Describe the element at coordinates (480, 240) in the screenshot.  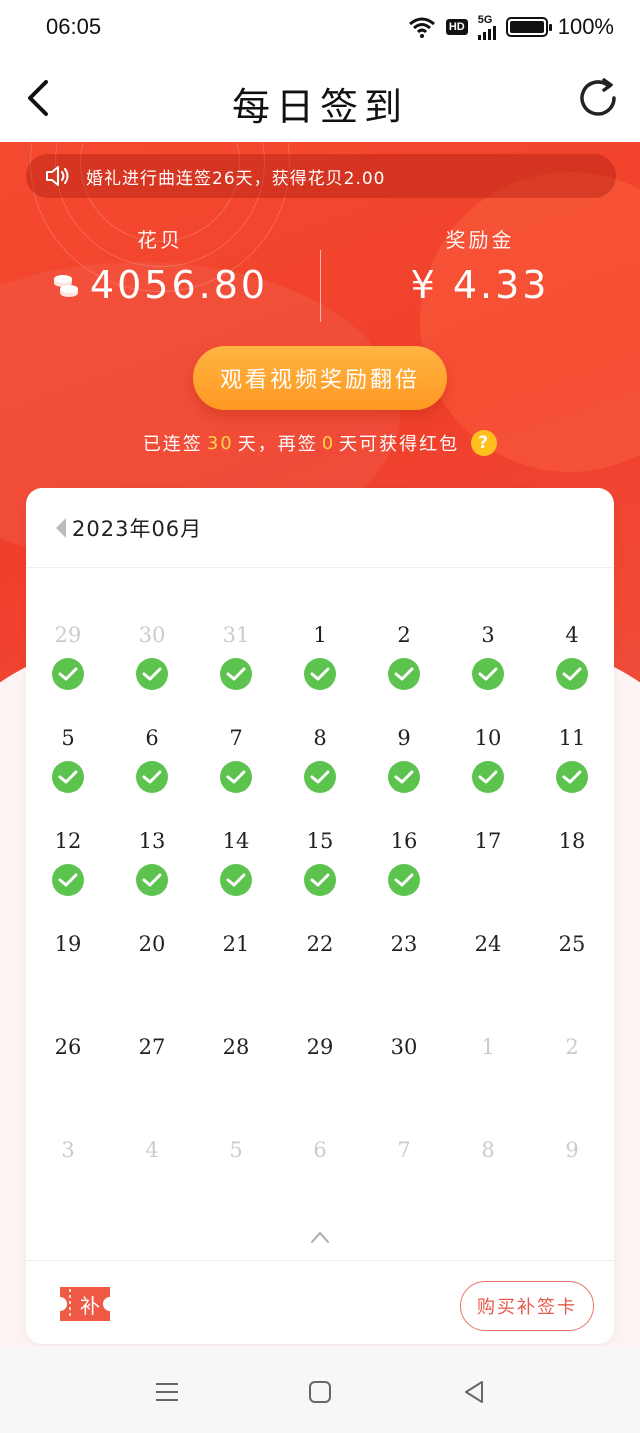
I see `reward-label: 奖励金` at that location.